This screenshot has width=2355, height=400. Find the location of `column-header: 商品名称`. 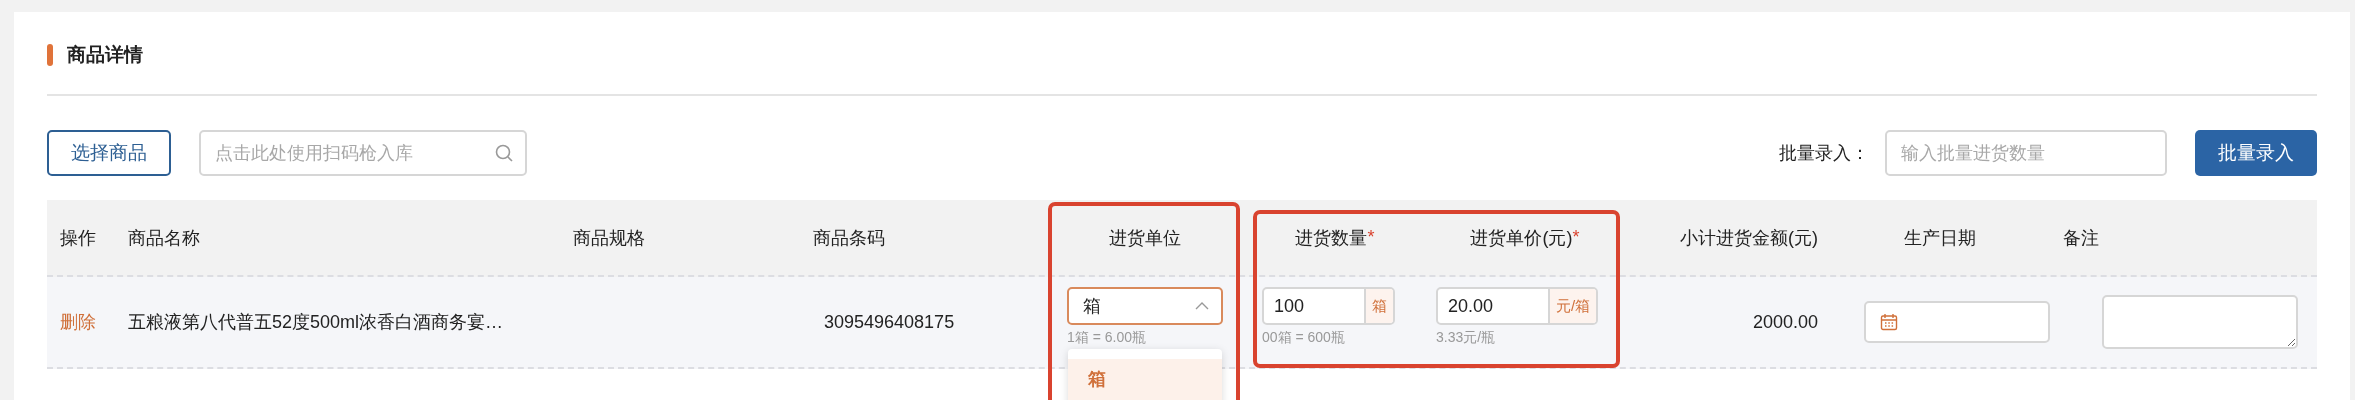

column-header: 商品名称 is located at coordinates (164, 238).